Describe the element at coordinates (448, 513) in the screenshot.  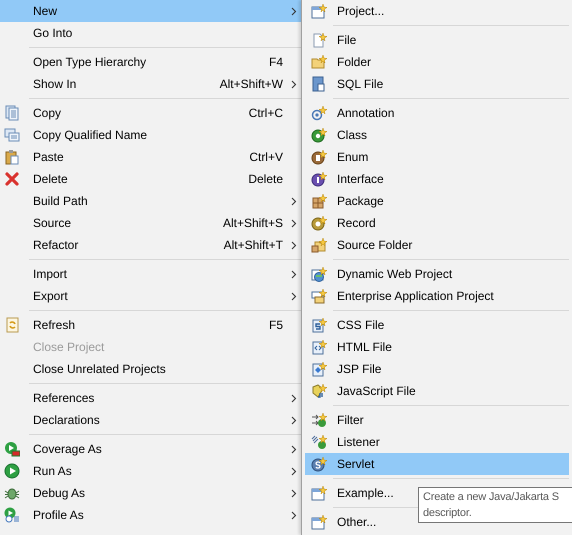
I see `tooltip-text: descriptor.` at that location.